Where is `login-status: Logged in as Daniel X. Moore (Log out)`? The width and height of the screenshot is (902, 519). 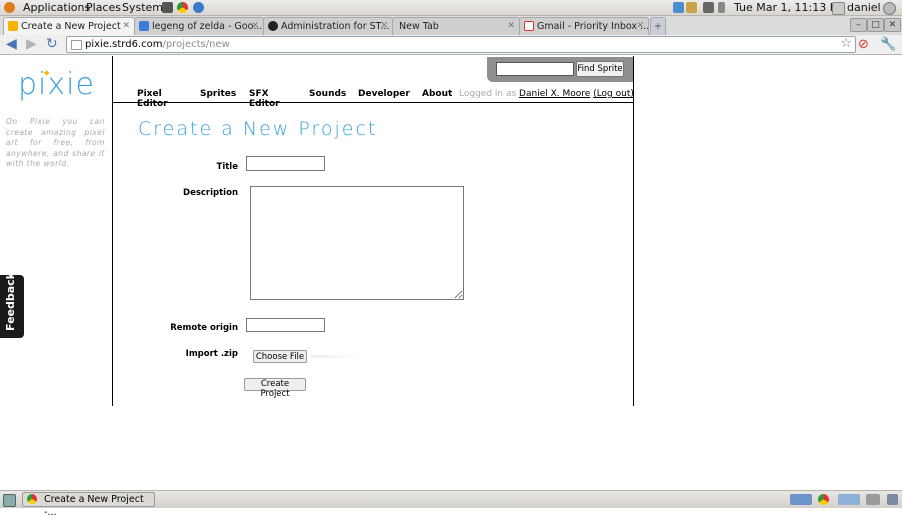
login-status: Logged in as Daniel X. Moore (Log out) is located at coordinates (546, 94).